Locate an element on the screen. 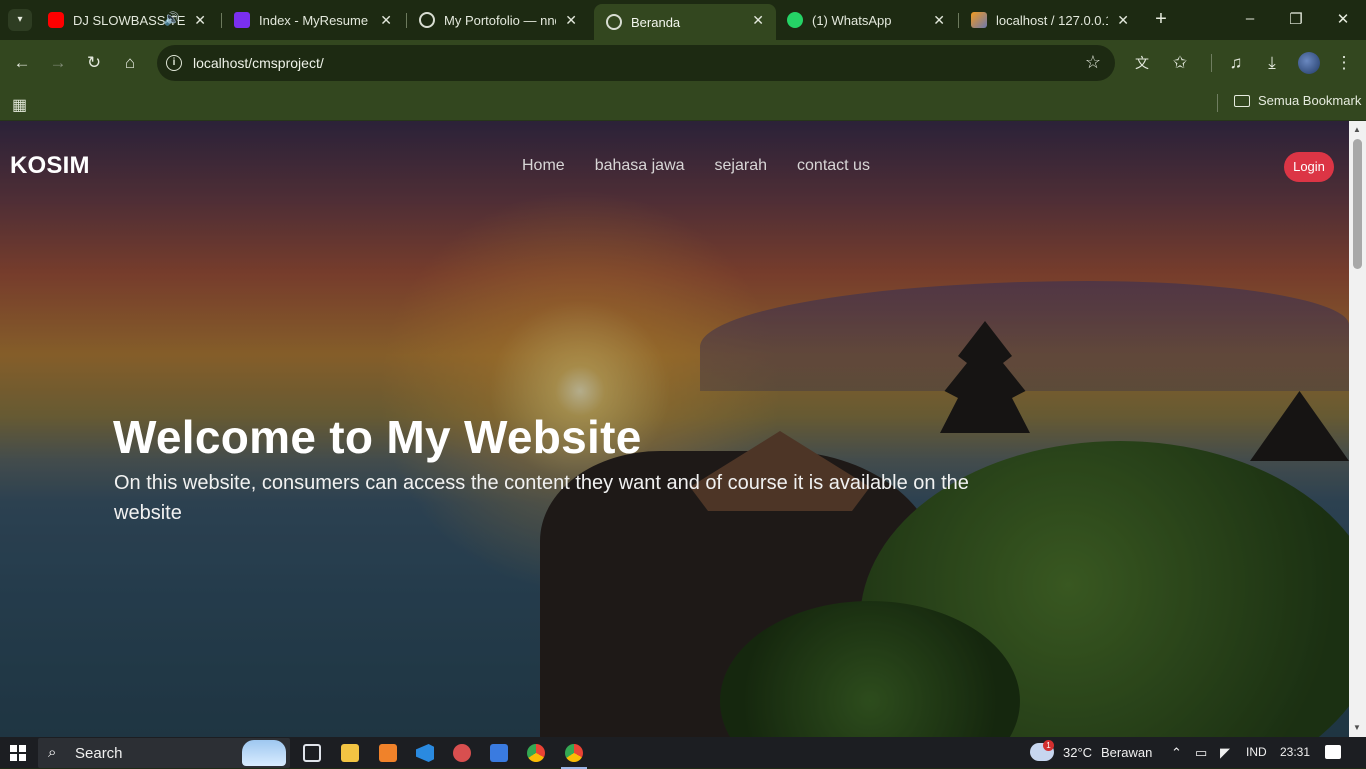 This screenshot has width=1366, height=769. profile-avatar is located at coordinates (1309, 63).